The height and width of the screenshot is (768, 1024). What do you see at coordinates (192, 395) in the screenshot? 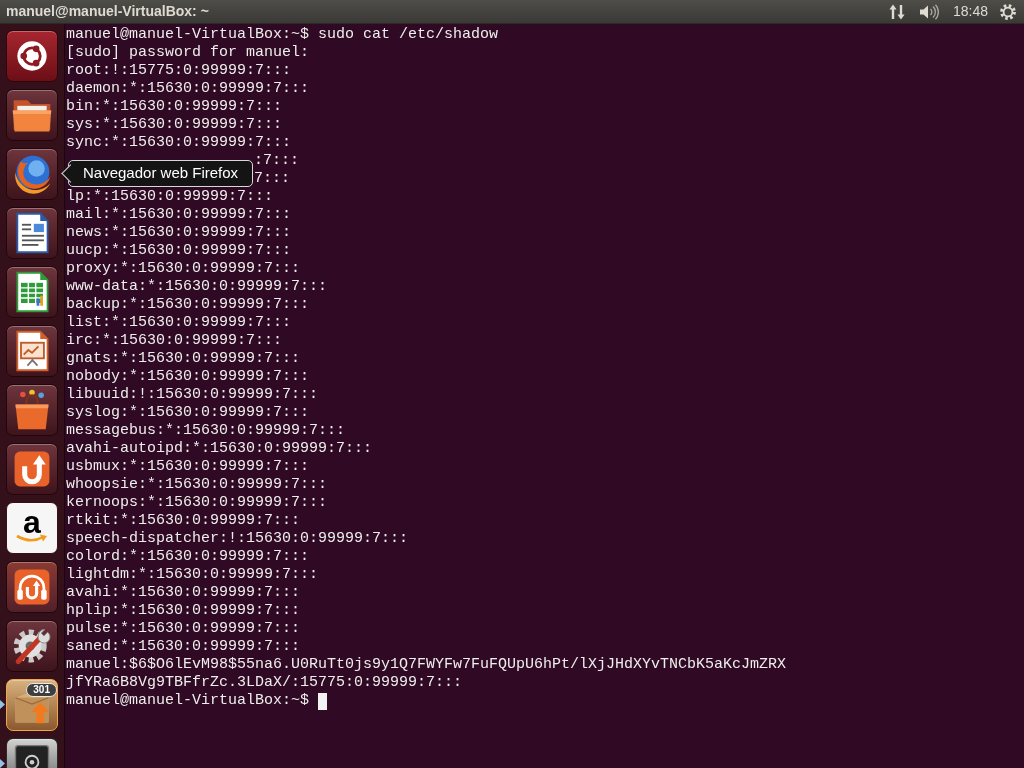
I see `terminal-line: libuuid:!:15630:0:99999:7:::` at bounding box center [192, 395].